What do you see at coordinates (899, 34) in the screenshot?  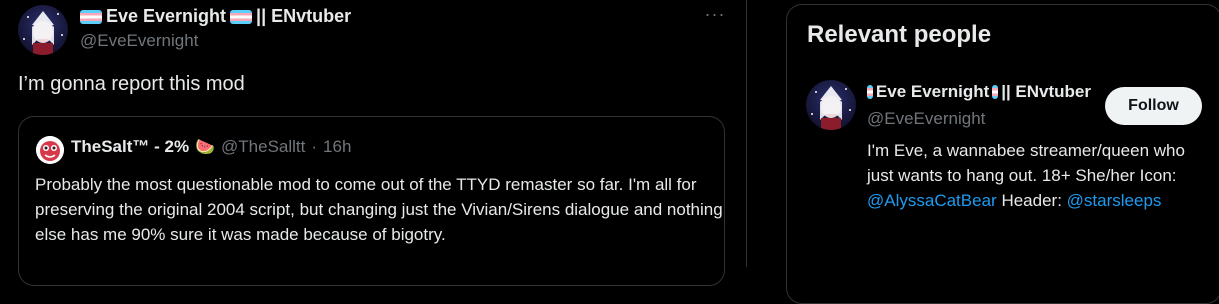 I see `panel-title: Relevant people` at bounding box center [899, 34].